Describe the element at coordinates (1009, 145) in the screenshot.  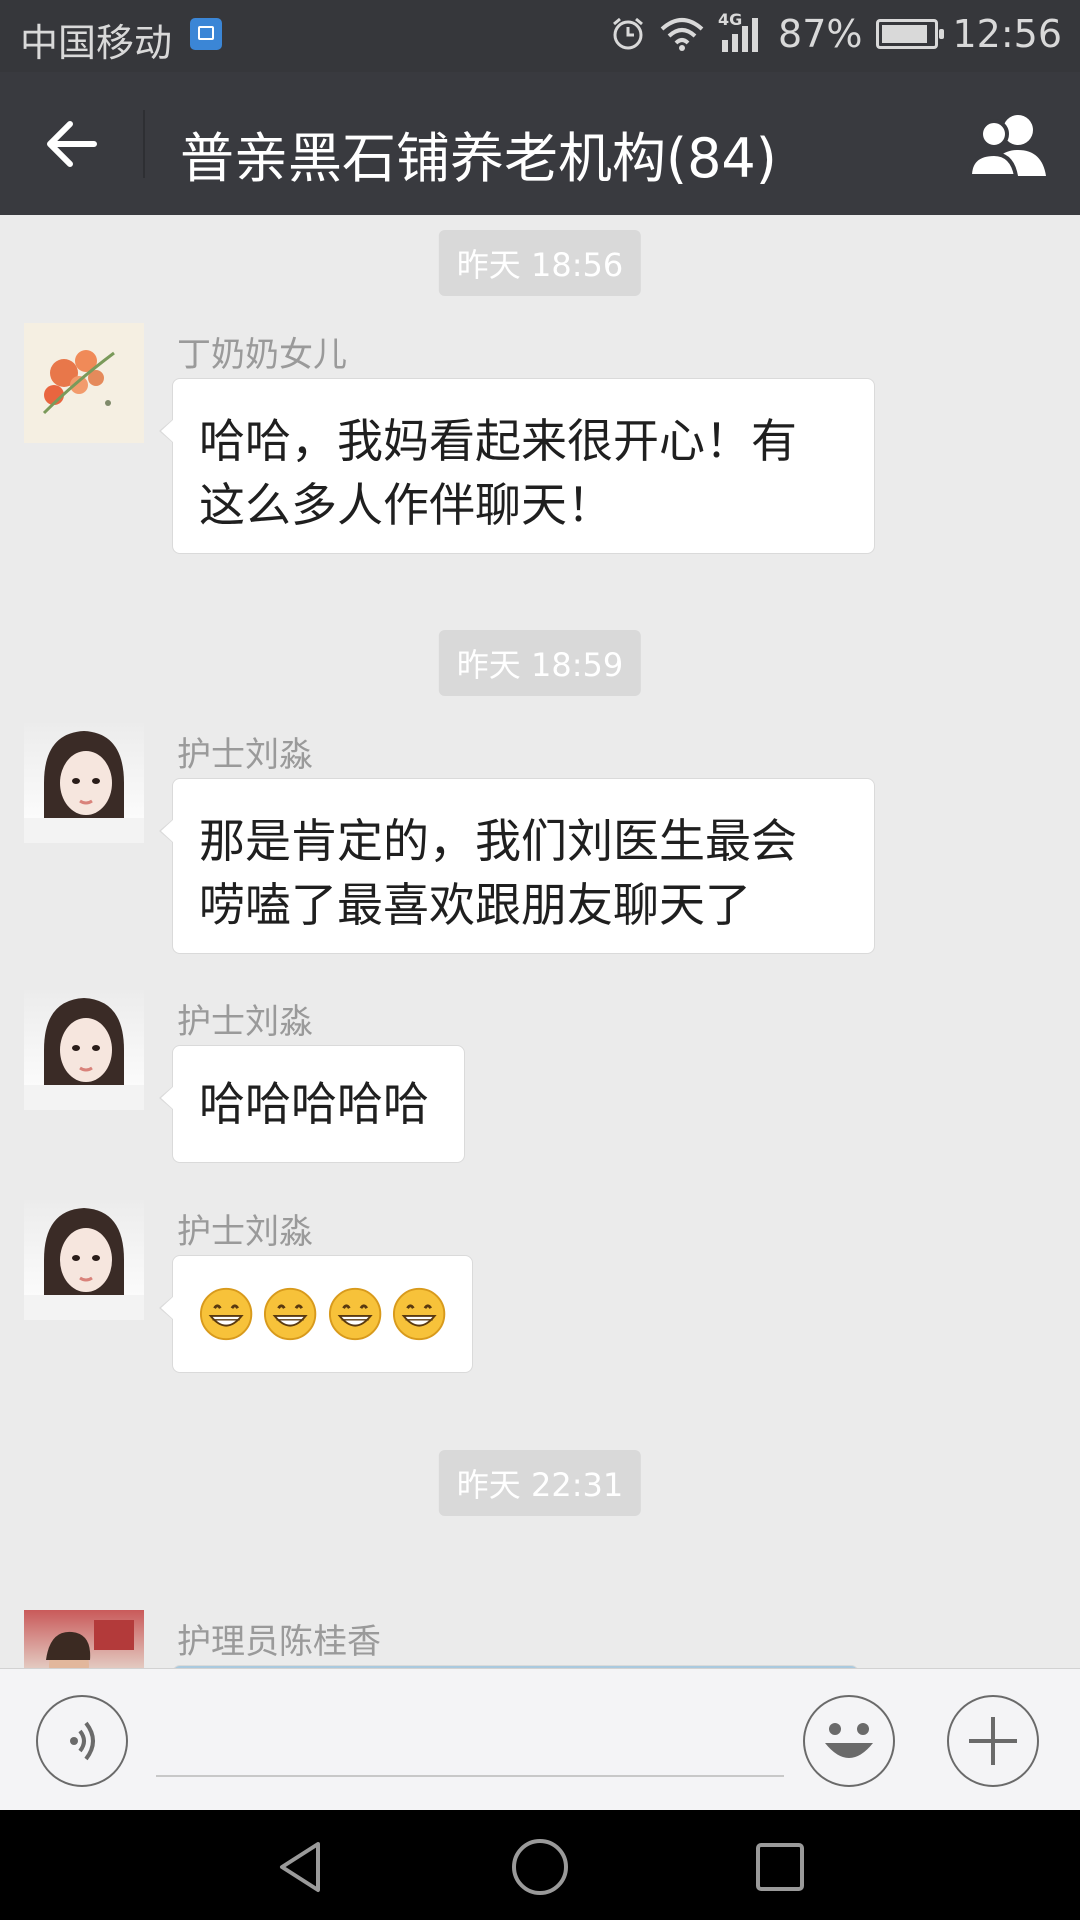
I see `group-members-icon` at that location.